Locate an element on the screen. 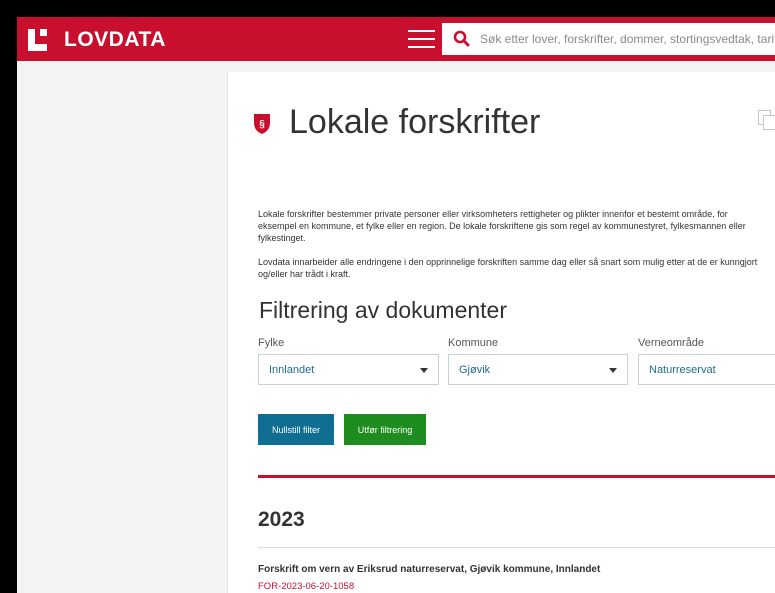  verneomrade-select: Naturreservat is located at coordinates (706, 369).